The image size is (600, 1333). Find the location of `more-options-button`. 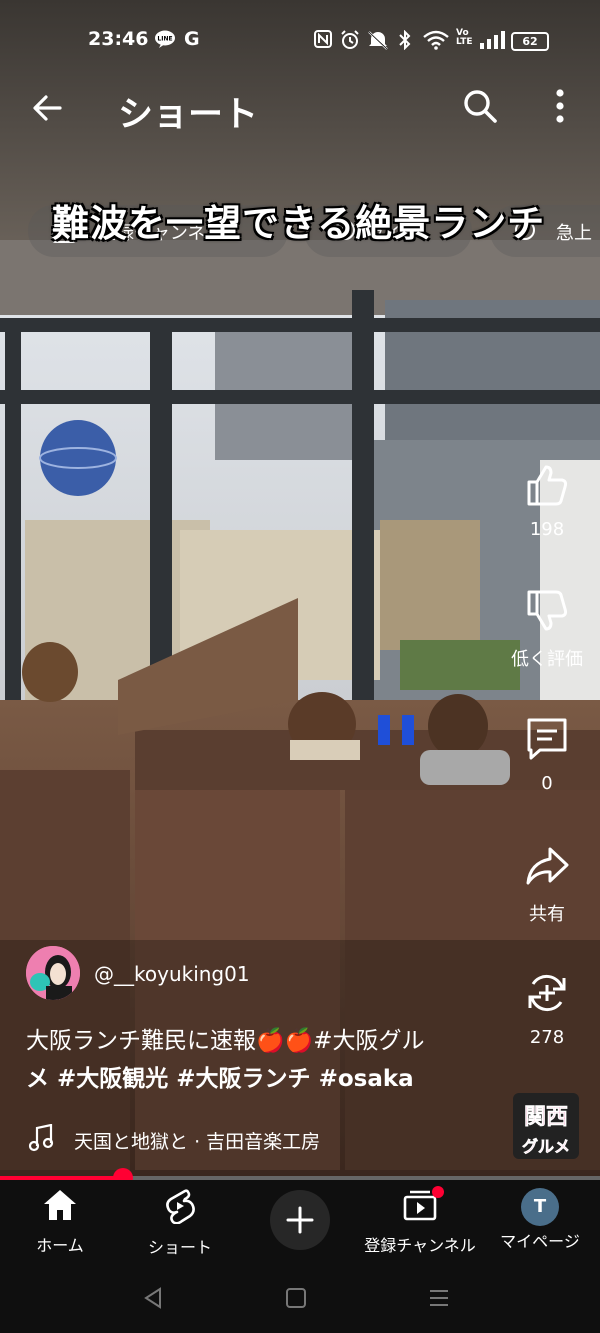

more-options-button is located at coordinates (560, 106).